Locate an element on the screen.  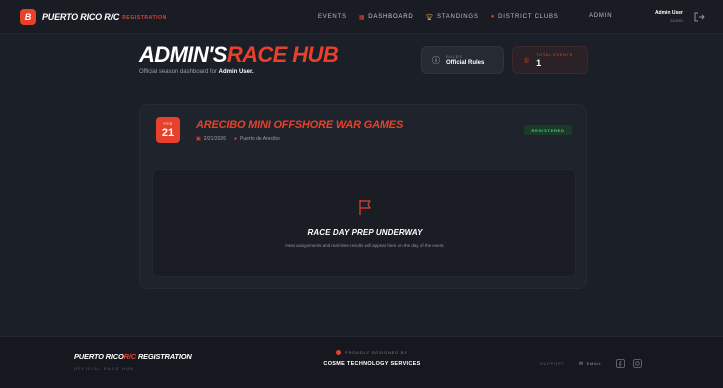
trophy-icon: 🏆︎ is located at coordinates (429, 17).